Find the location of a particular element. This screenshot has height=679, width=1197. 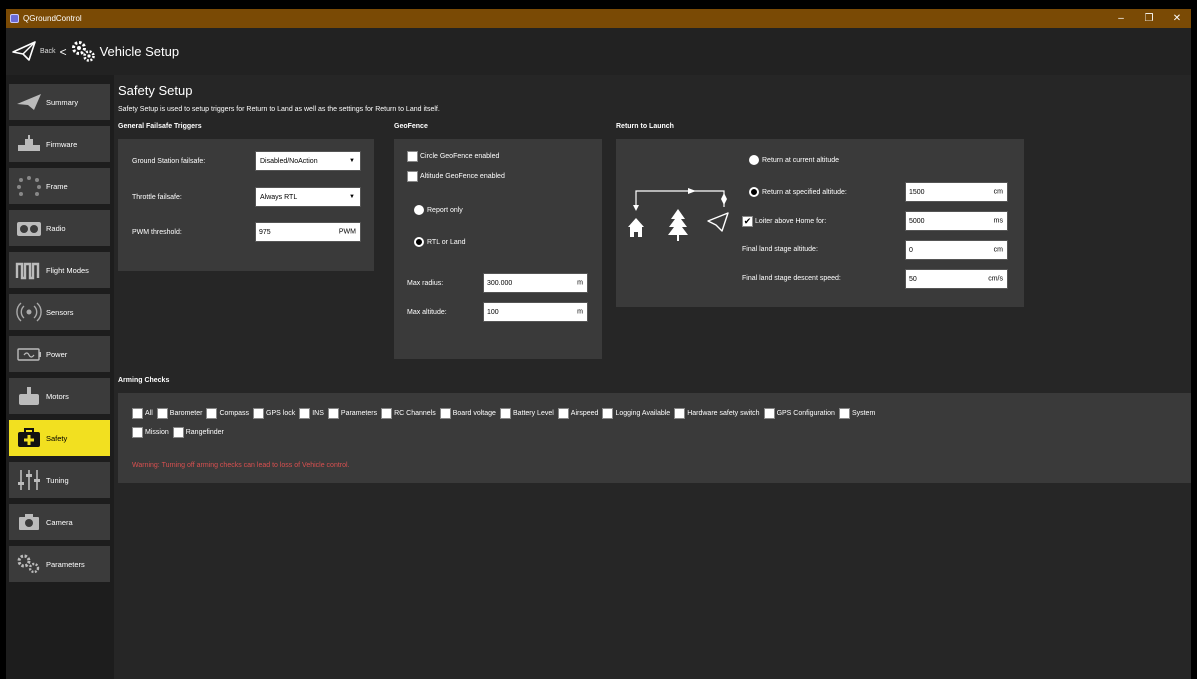

radio-label: Return at specified altitude: is located at coordinates (804, 192).